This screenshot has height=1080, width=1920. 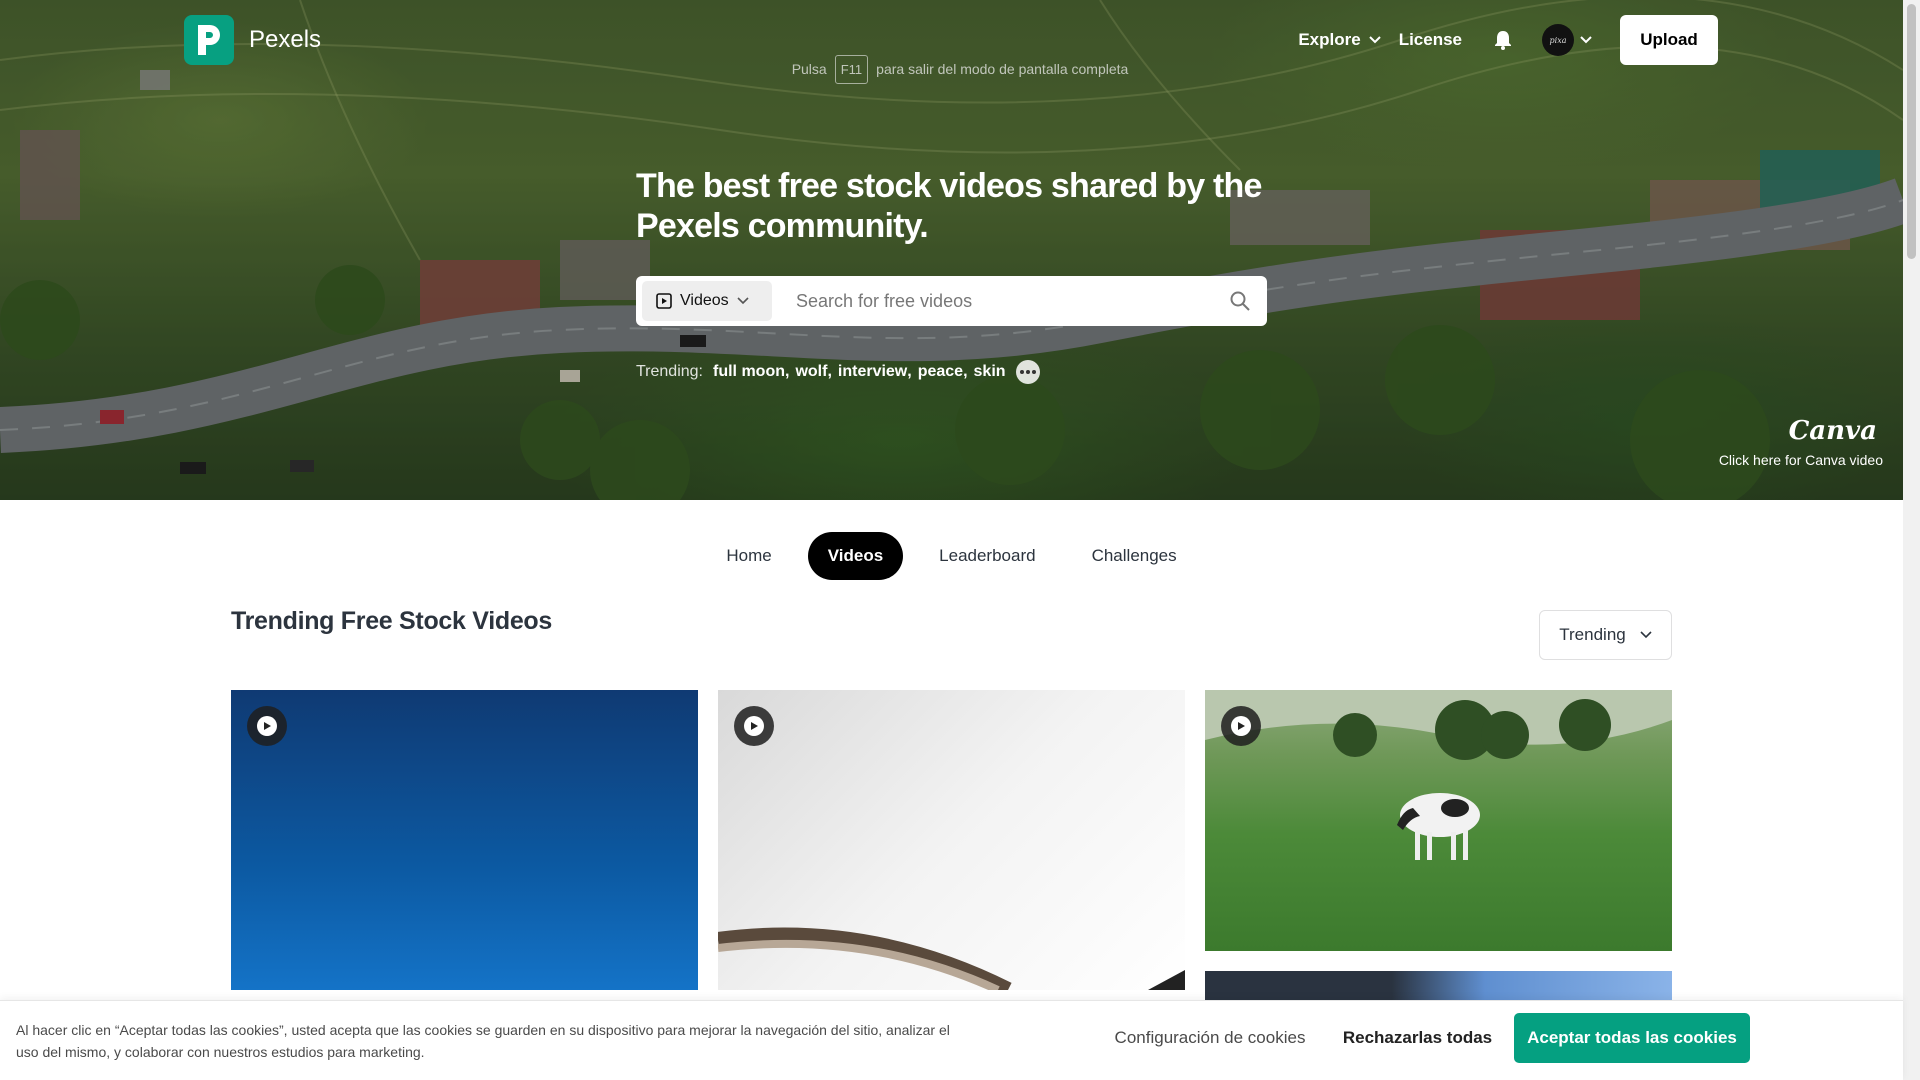 I want to click on fullscreen-key: F11, so click(x=851, y=69).